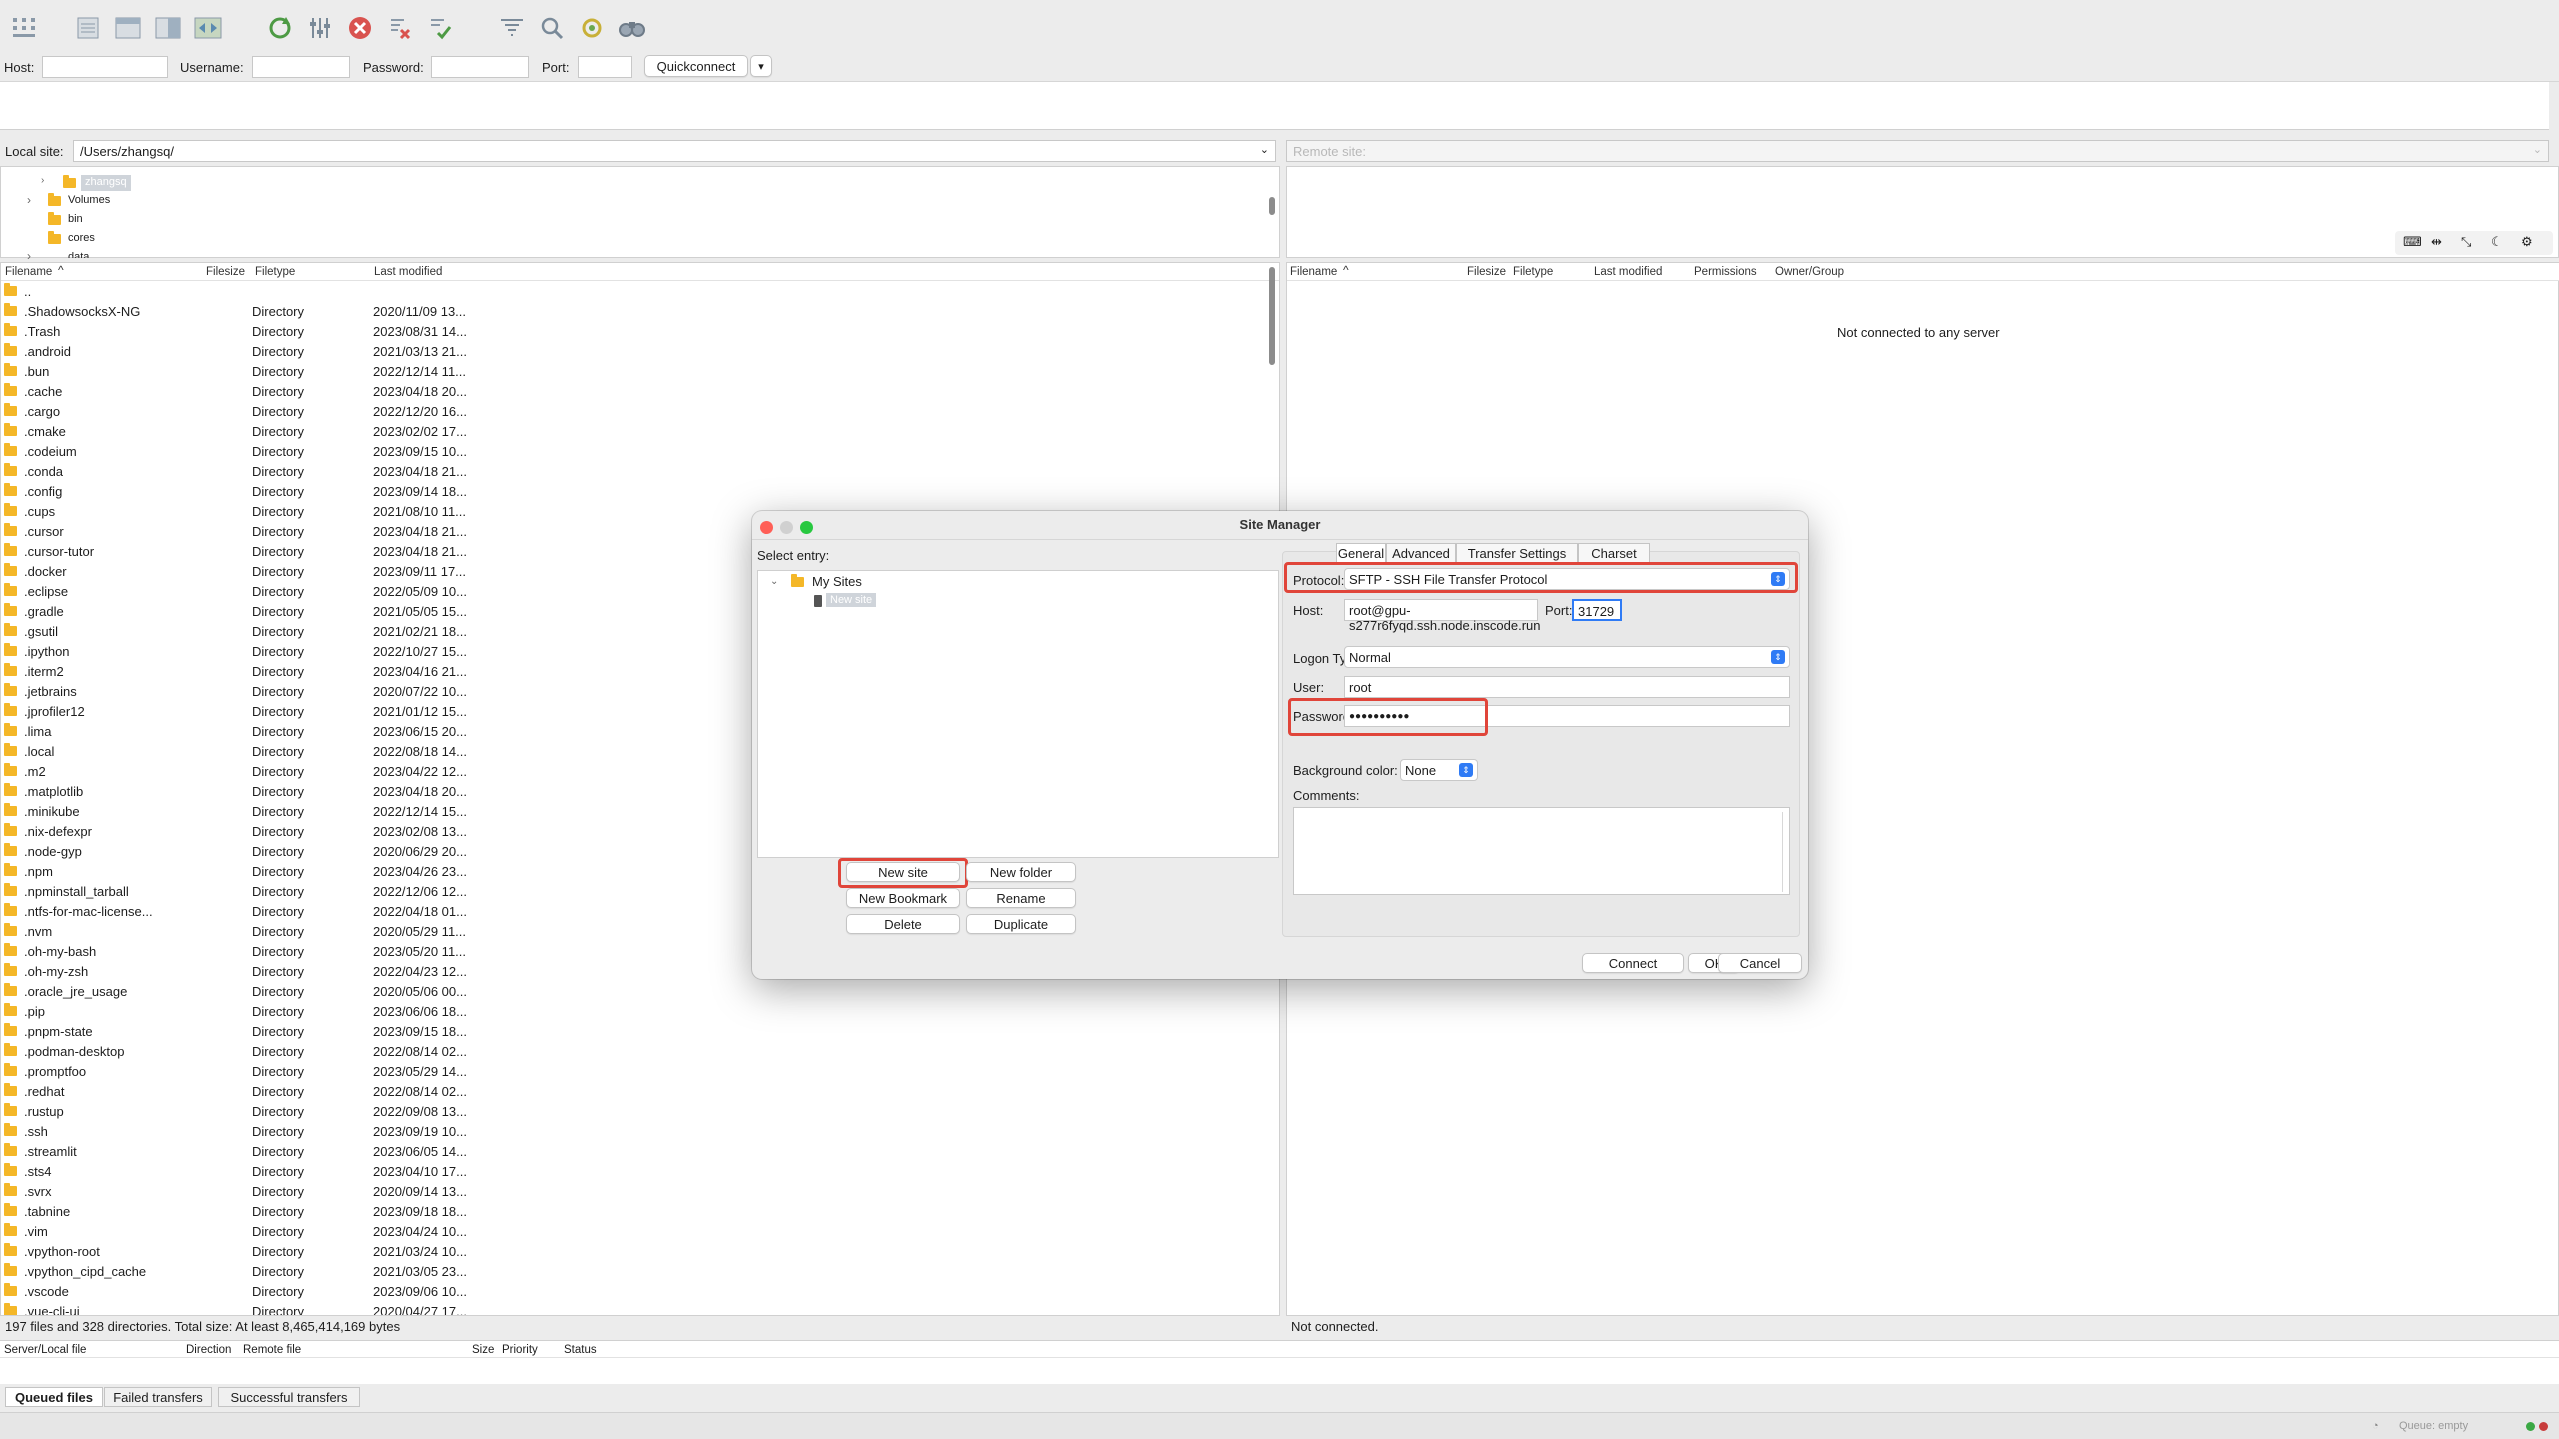  What do you see at coordinates (24, 28) in the screenshot?
I see `site-manager-icon` at bounding box center [24, 28].